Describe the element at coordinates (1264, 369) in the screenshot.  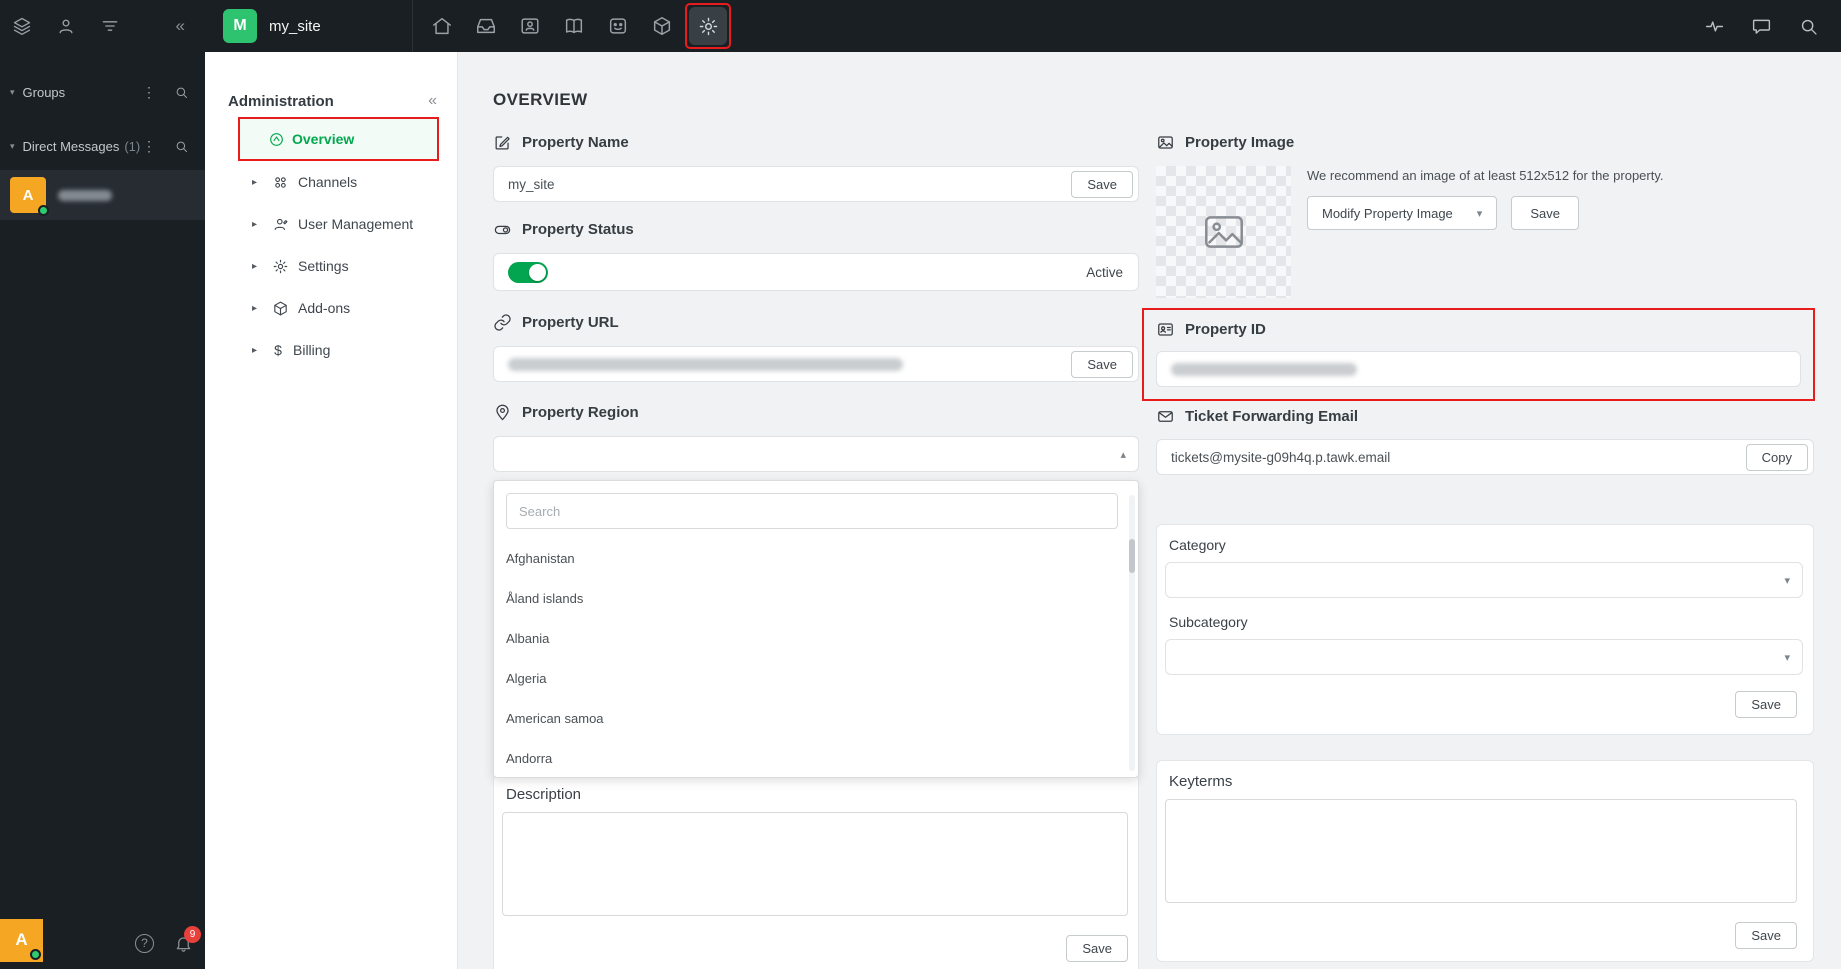
I see `redacted-property-id` at that location.